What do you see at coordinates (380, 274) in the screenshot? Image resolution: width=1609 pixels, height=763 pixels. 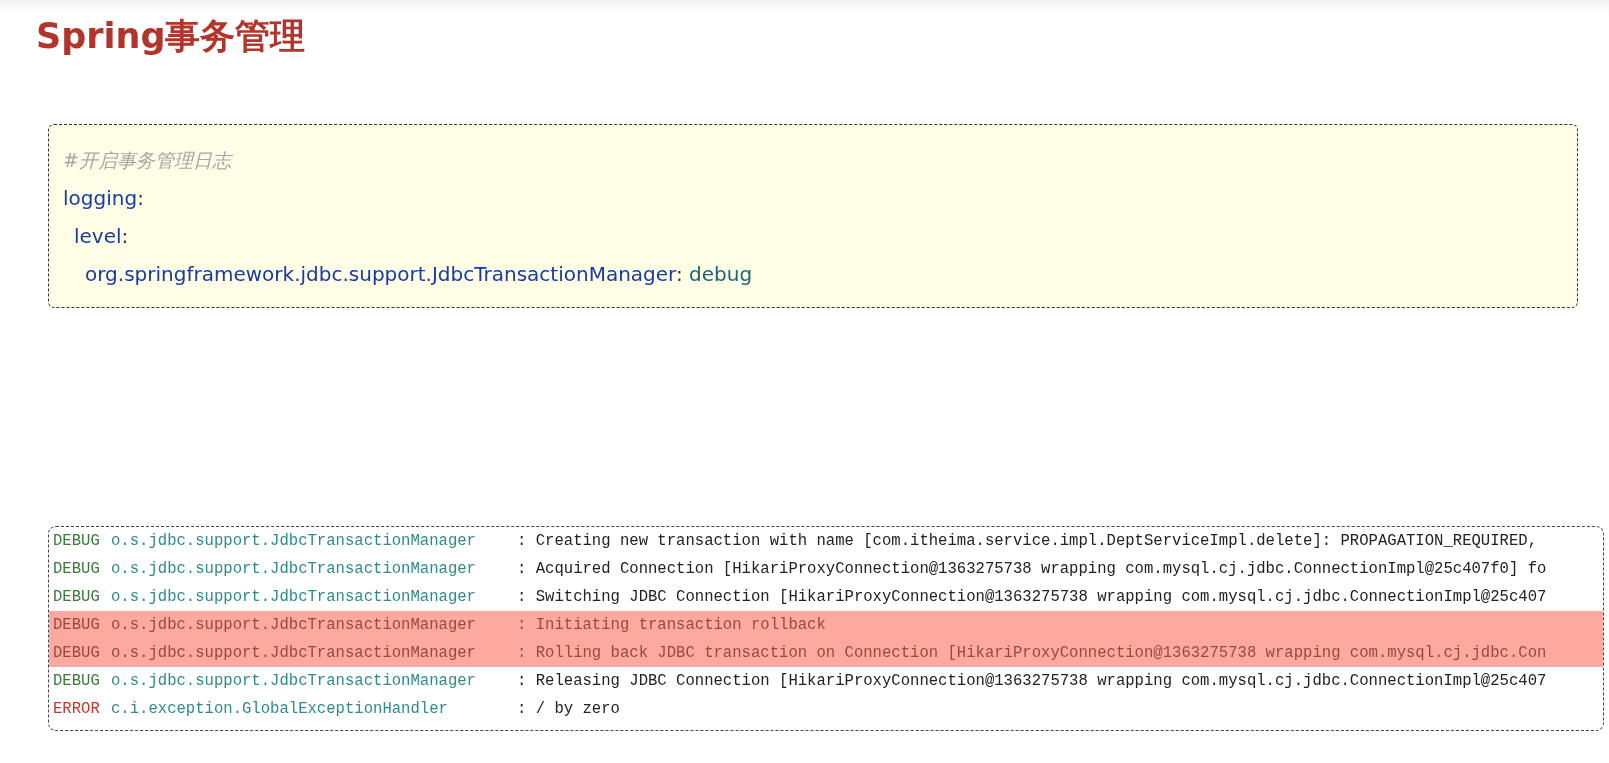 I see `yaml-key: org.springframework.jdbc.support.JdbcTransactionManager` at bounding box center [380, 274].